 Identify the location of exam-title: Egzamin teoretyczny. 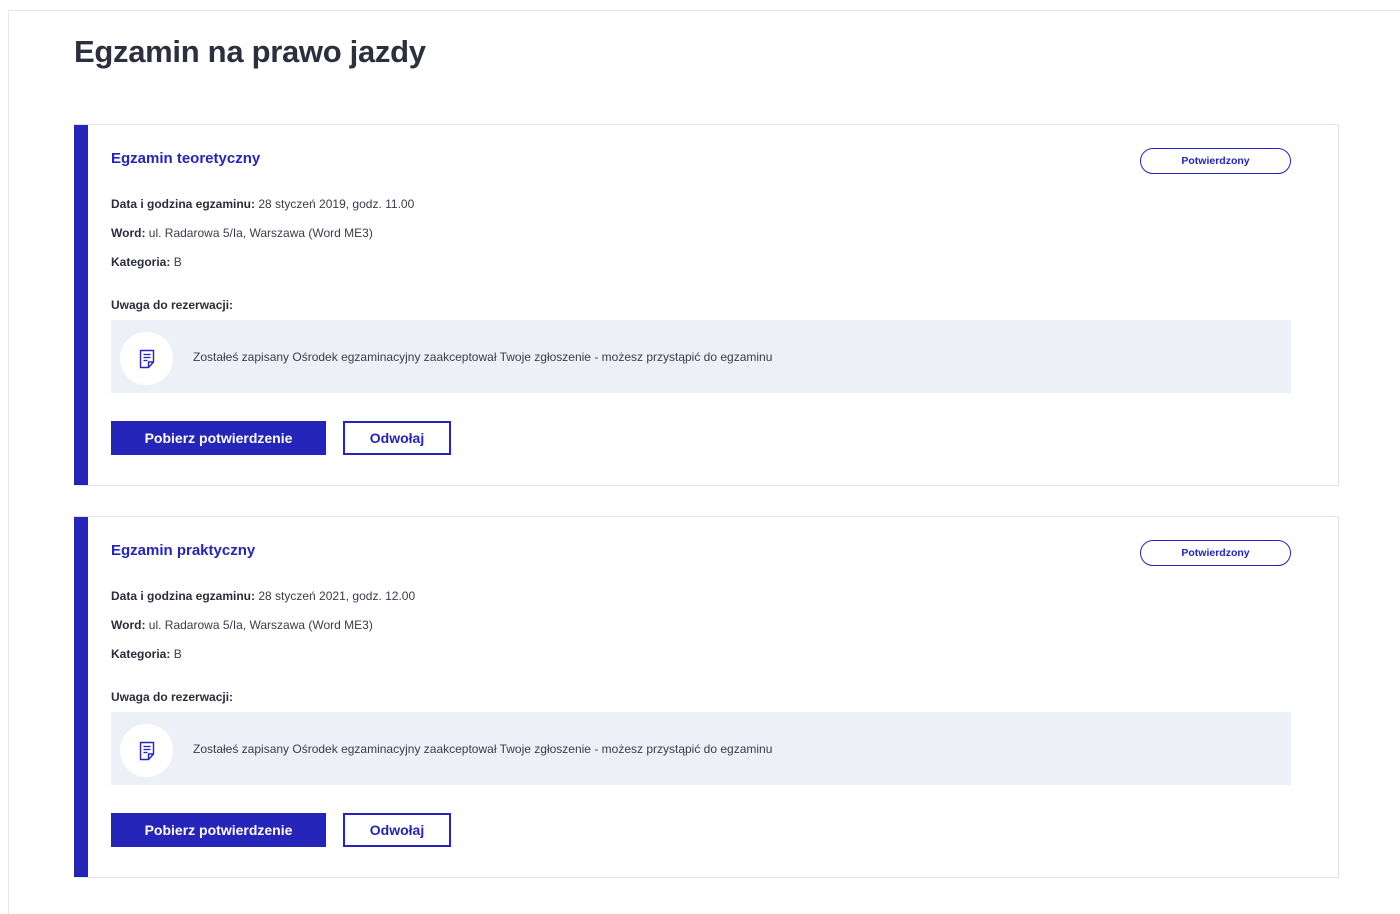
(186, 158).